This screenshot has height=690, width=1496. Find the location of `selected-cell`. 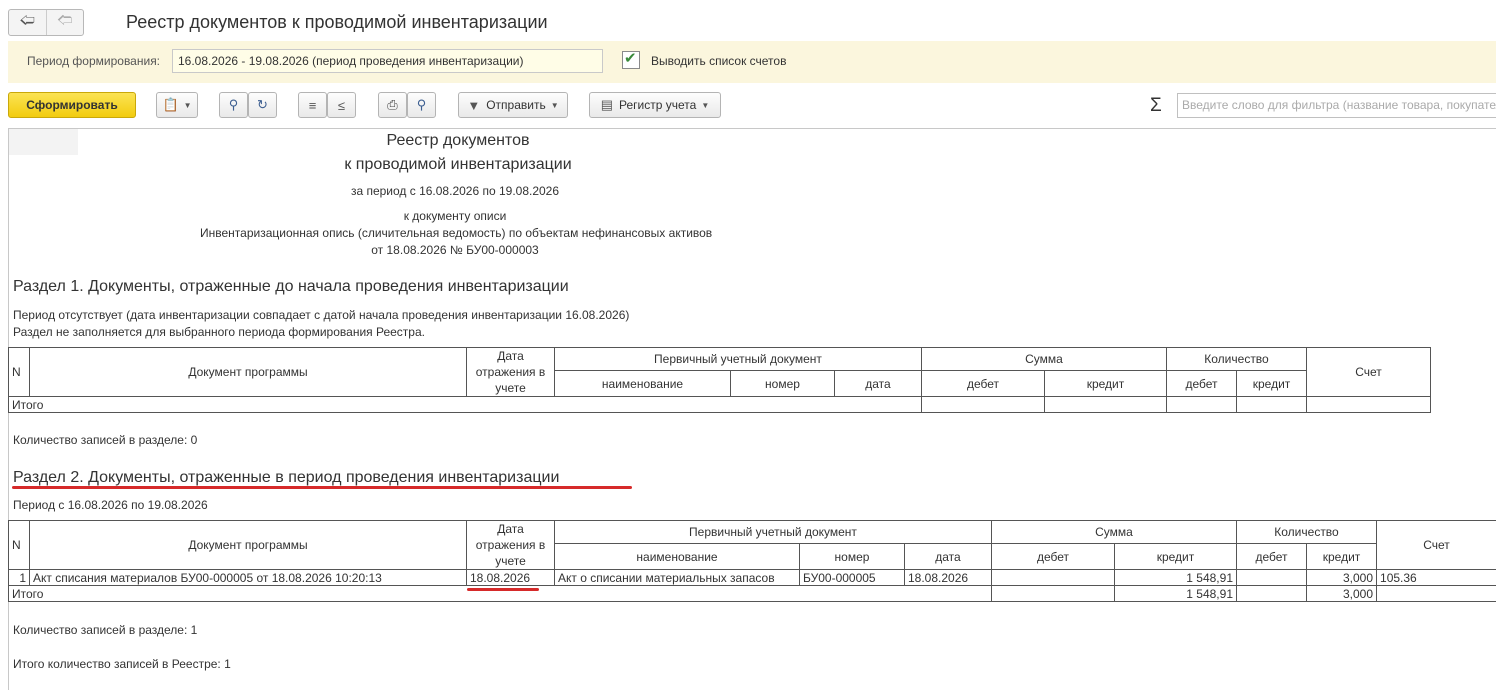

selected-cell is located at coordinates (43, 142).